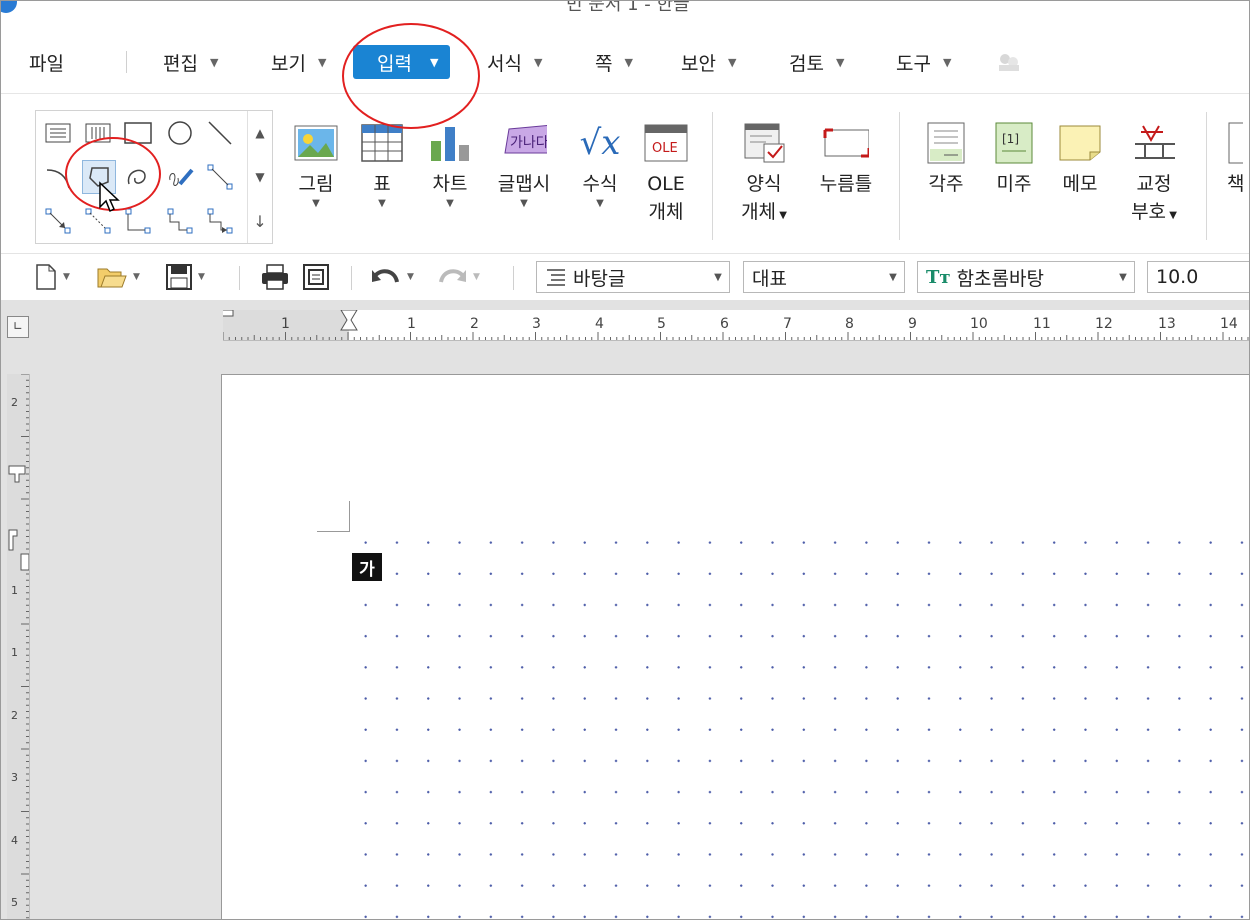  Describe the element at coordinates (666, 143) in the screenshot. I see `ole-icon: OLE` at that location.